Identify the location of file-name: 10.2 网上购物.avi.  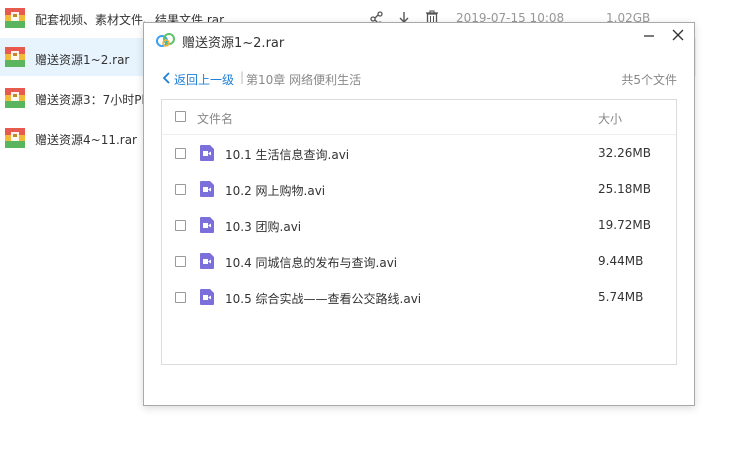
(275, 191).